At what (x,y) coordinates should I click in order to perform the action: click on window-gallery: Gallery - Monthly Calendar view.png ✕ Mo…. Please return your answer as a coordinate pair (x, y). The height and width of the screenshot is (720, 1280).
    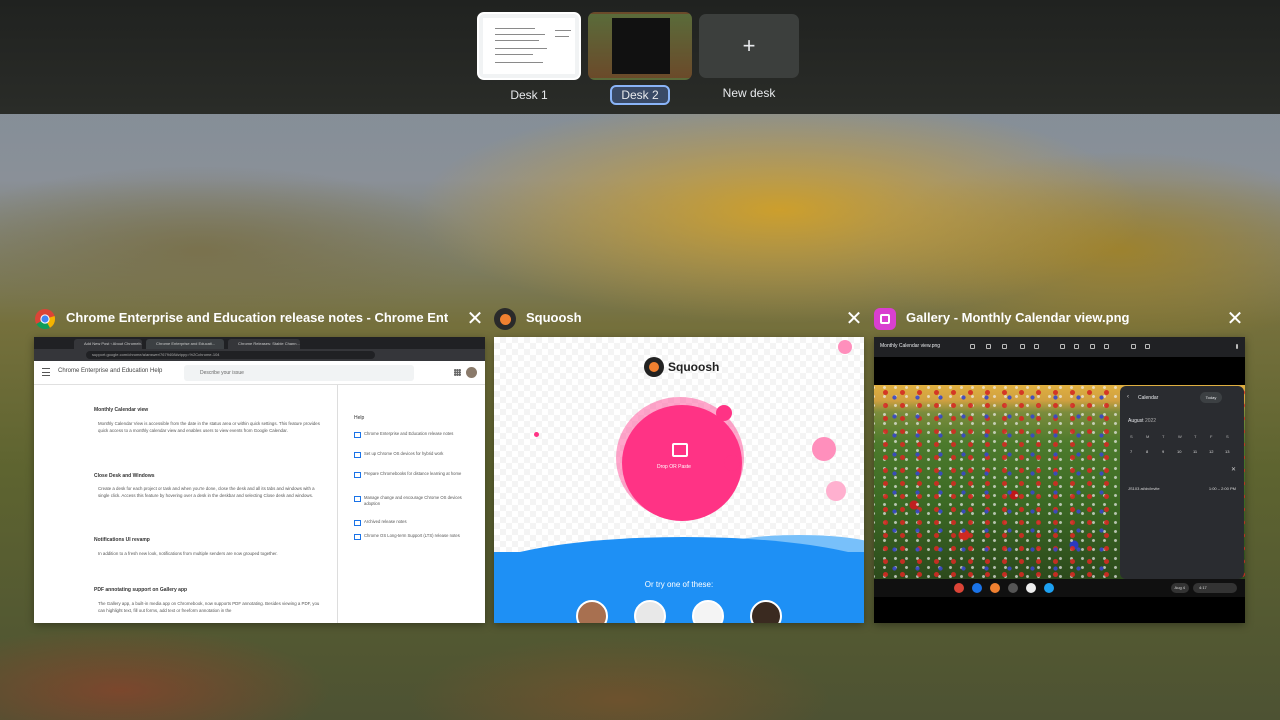
    Looking at the image, I should click on (1059, 464).